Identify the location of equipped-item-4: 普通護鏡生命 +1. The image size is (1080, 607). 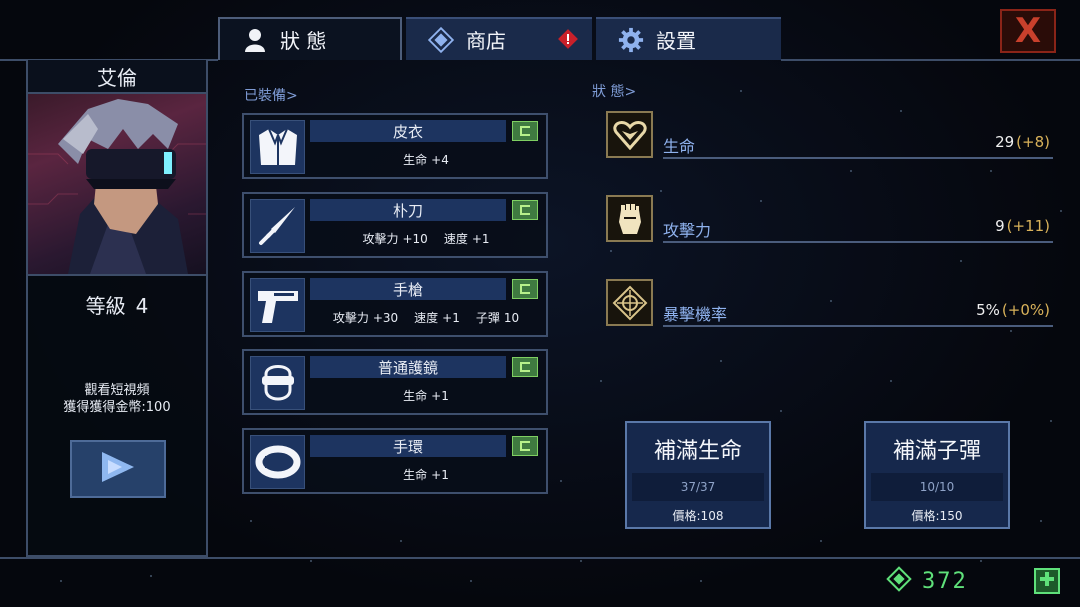
(395, 382).